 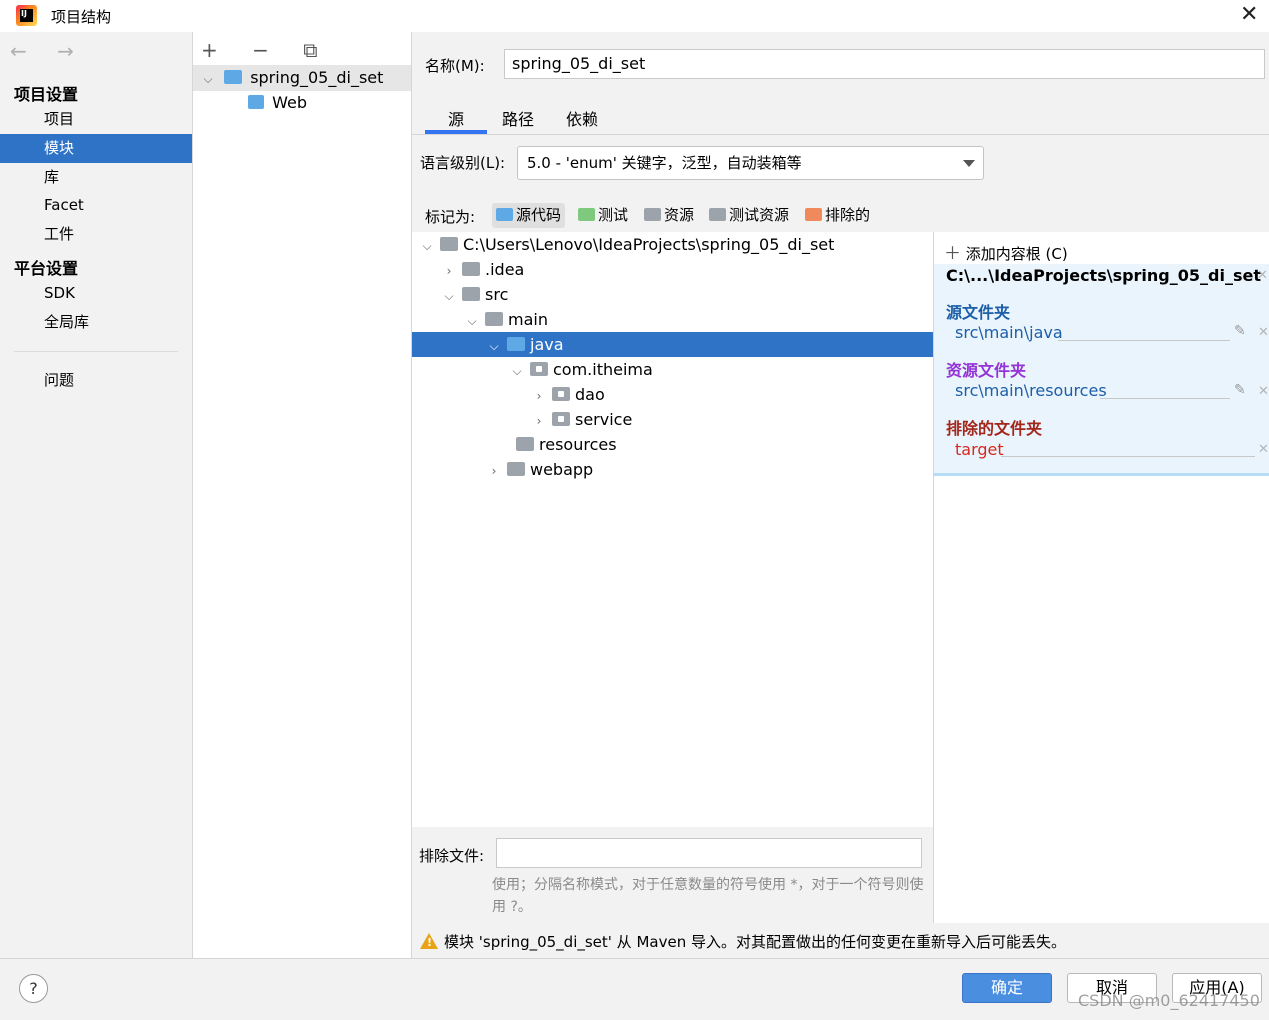 What do you see at coordinates (978, 312) in the screenshot?
I see `source-folders-heading: 源文件夹` at bounding box center [978, 312].